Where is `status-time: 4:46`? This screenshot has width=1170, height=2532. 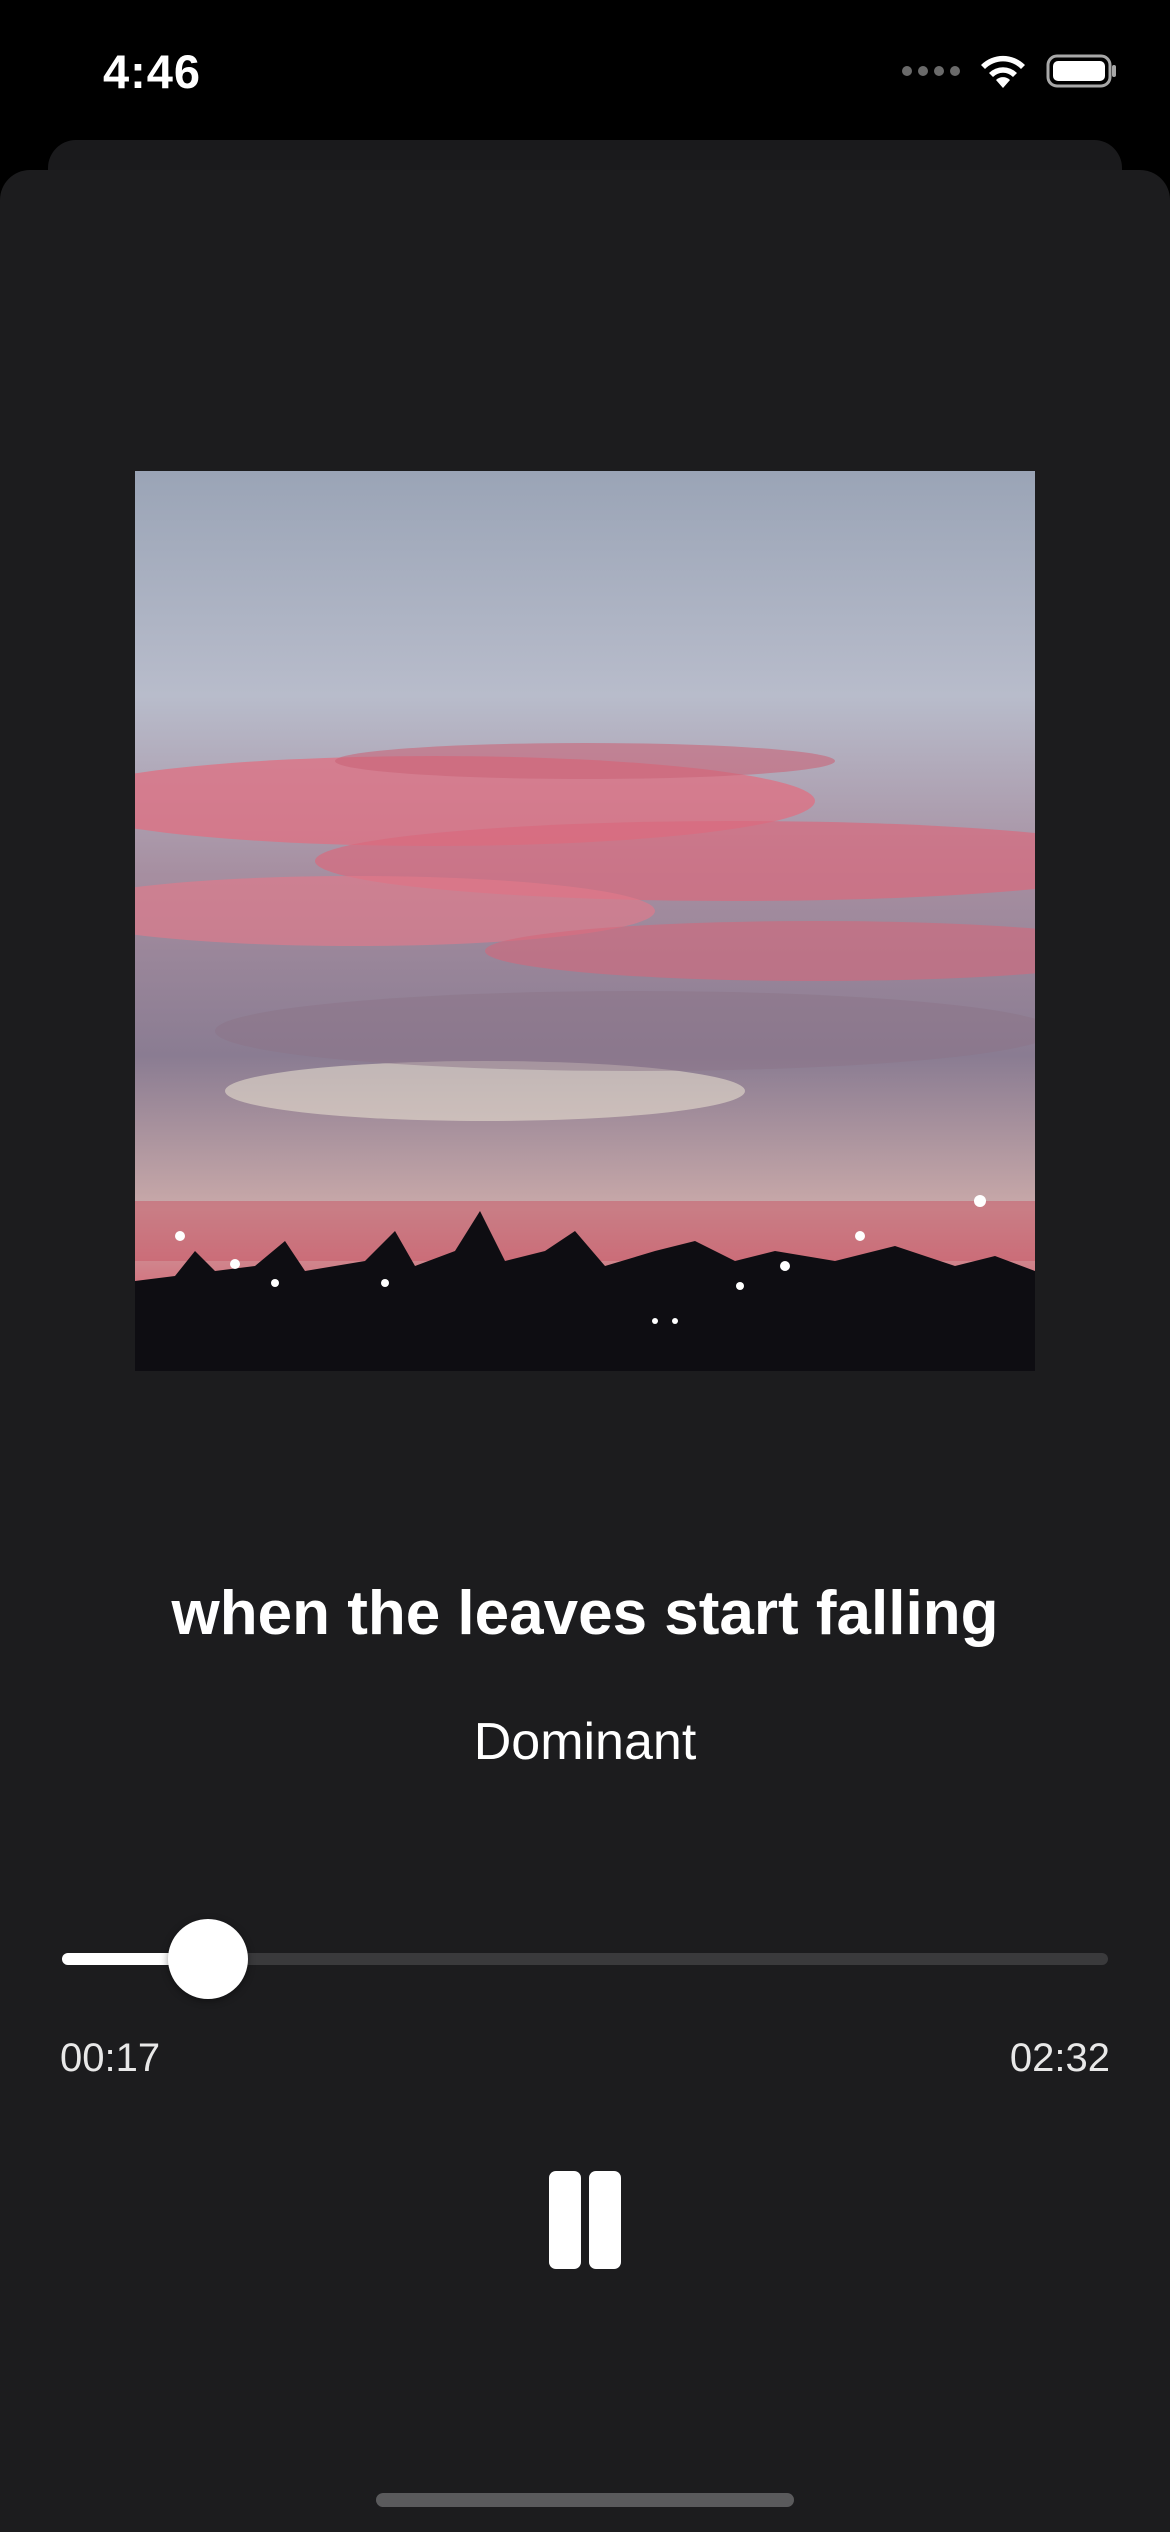
status-time: 4:46 is located at coordinates (152, 71).